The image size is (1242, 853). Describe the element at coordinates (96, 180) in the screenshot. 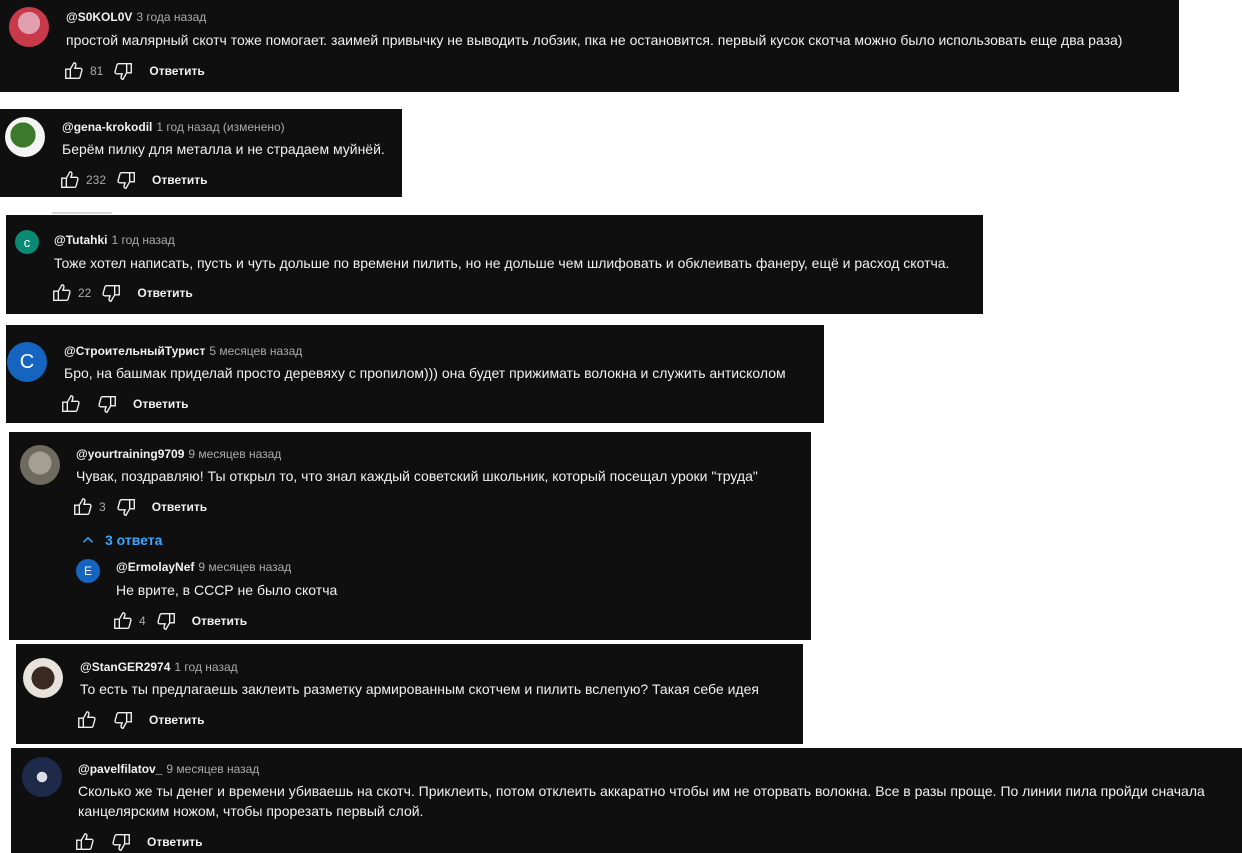

I see `like-count: 232` at that location.